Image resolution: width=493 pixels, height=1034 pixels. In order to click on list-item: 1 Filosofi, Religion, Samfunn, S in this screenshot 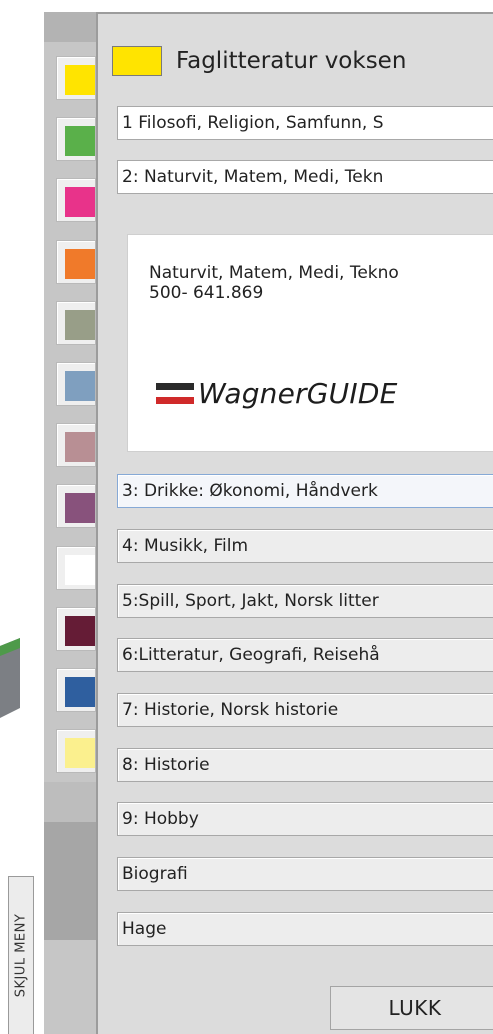, I will do `click(305, 123)`.